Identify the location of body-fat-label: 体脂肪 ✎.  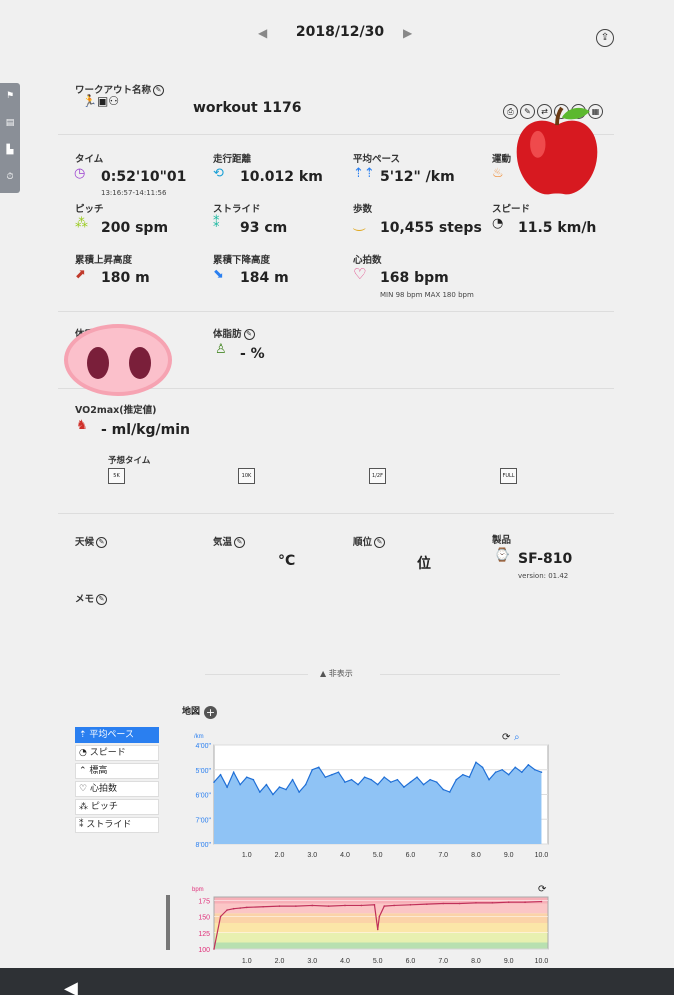
(234, 333).